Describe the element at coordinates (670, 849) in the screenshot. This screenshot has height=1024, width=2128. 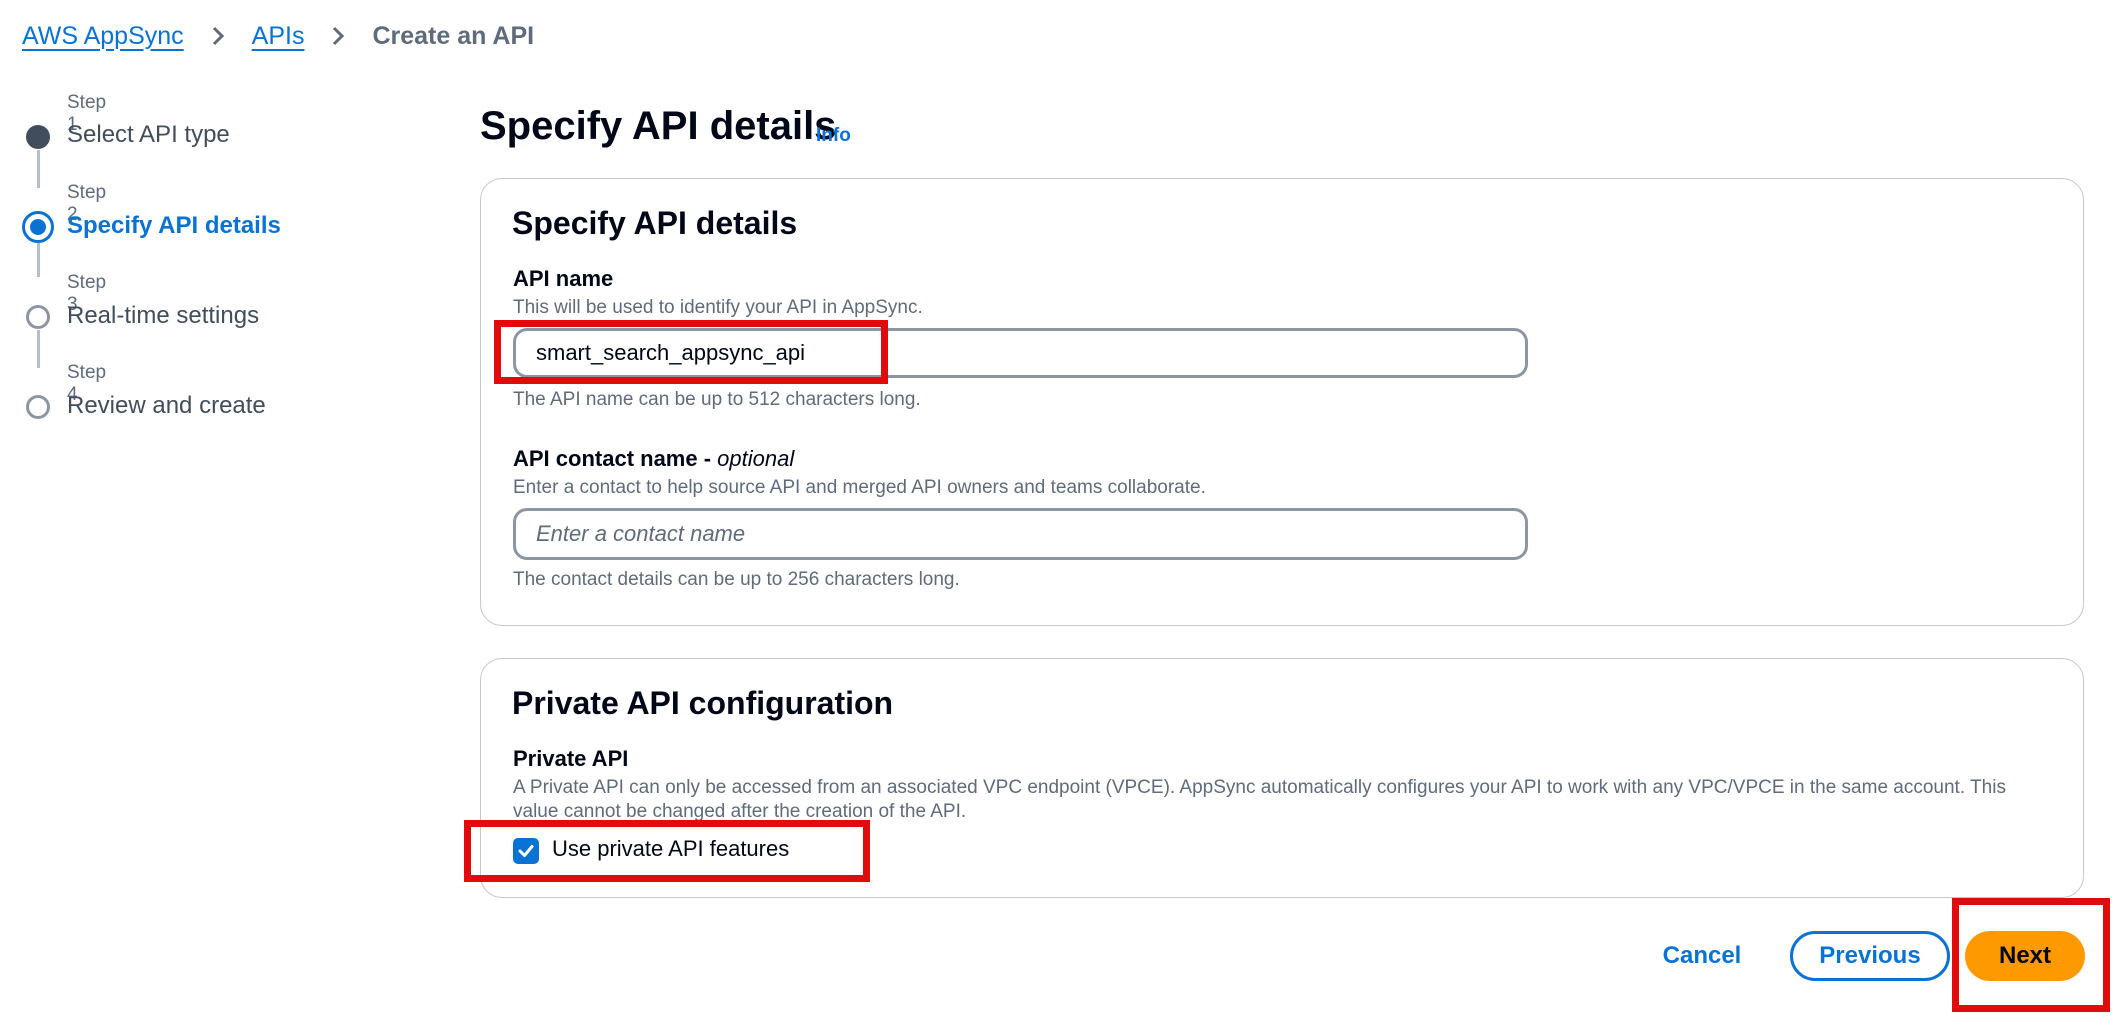
I see `private-api-checkbox-label: Use private API features` at that location.